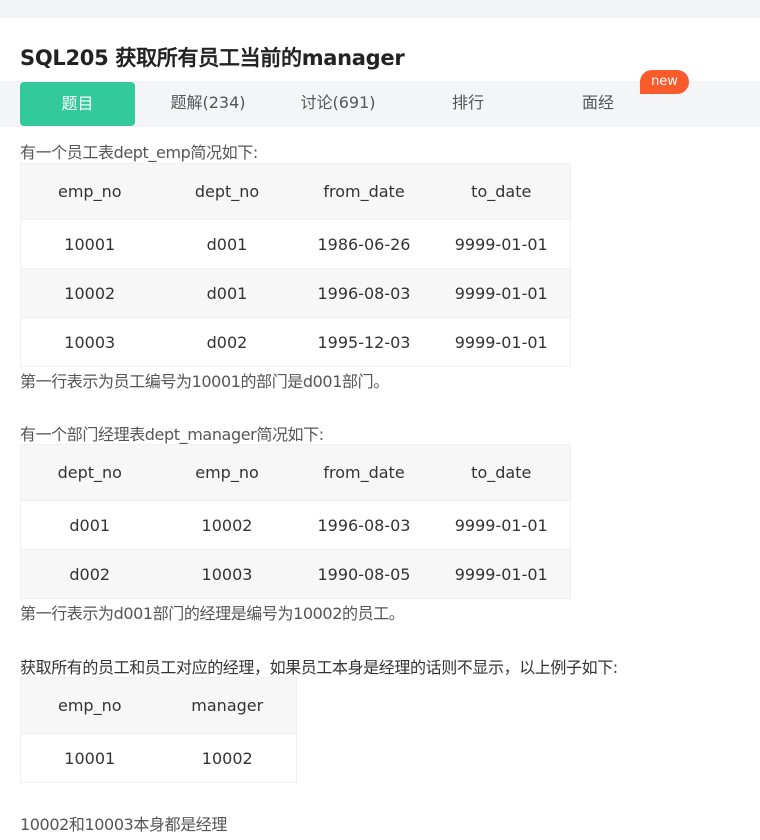 This screenshot has width=760, height=840. I want to click on footer-note: 10002和10003本身都是经理, so click(123, 824).